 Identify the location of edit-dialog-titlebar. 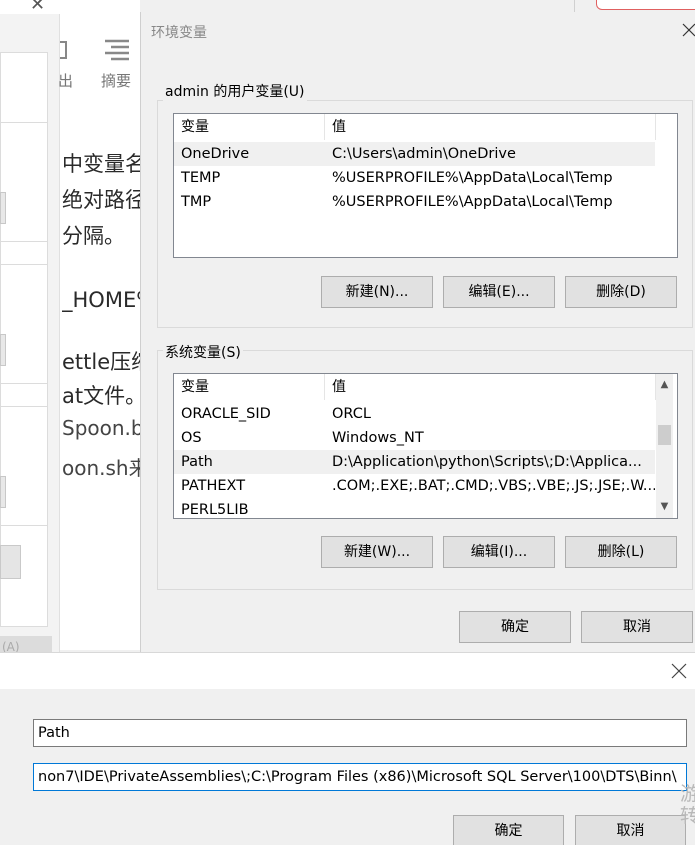
(347, 671).